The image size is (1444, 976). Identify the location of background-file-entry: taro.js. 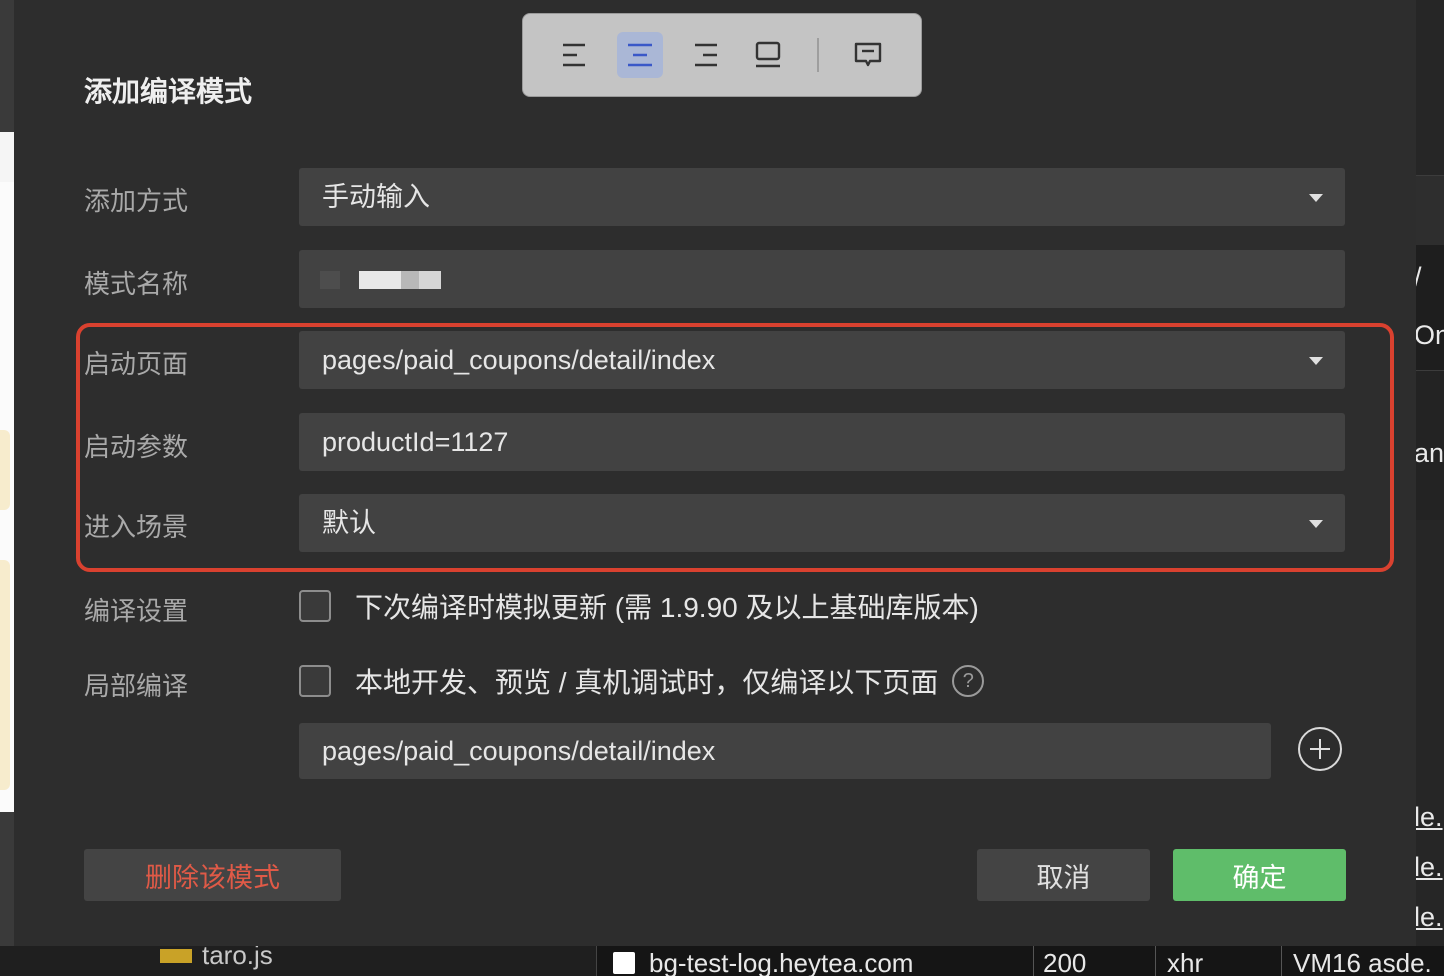
(216, 958).